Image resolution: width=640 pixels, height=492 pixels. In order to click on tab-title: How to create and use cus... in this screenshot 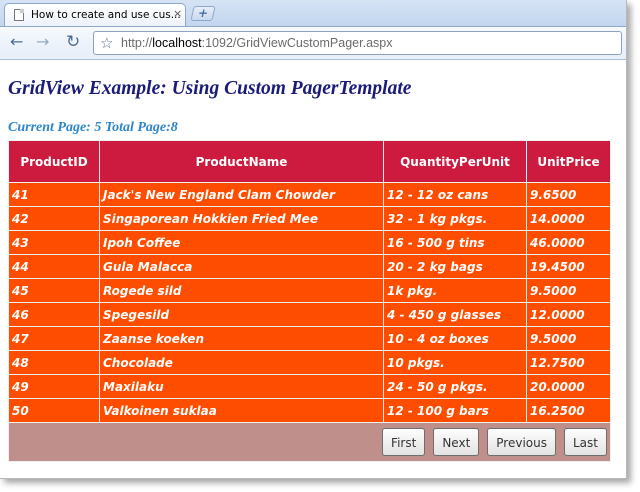, I will do `click(106, 15)`.